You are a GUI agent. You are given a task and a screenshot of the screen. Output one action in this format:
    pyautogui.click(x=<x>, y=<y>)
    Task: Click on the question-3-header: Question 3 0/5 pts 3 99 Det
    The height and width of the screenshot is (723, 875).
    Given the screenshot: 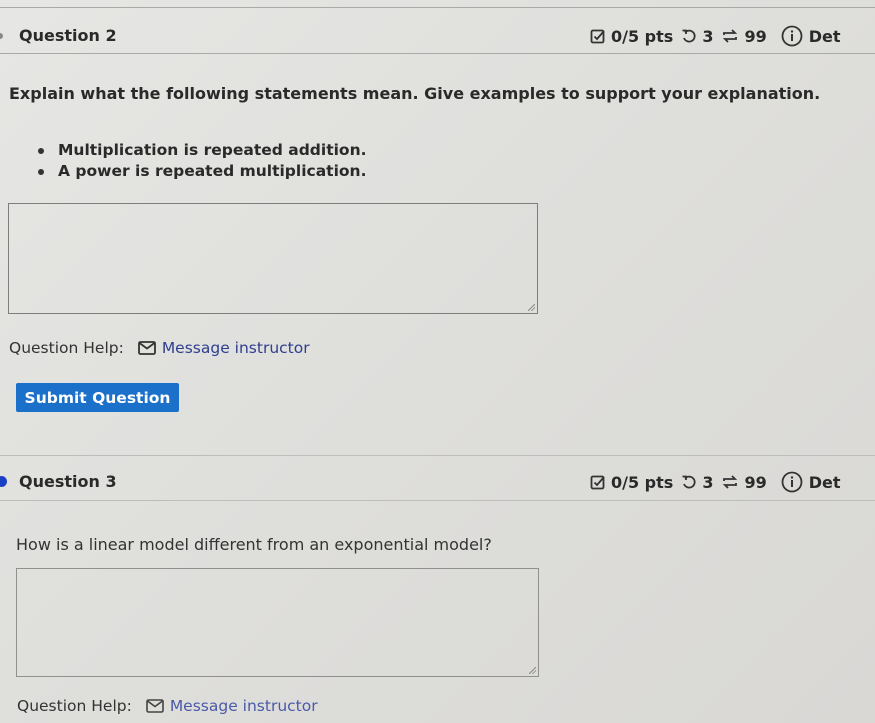 What is the action you would take?
    pyautogui.click(x=437, y=482)
    